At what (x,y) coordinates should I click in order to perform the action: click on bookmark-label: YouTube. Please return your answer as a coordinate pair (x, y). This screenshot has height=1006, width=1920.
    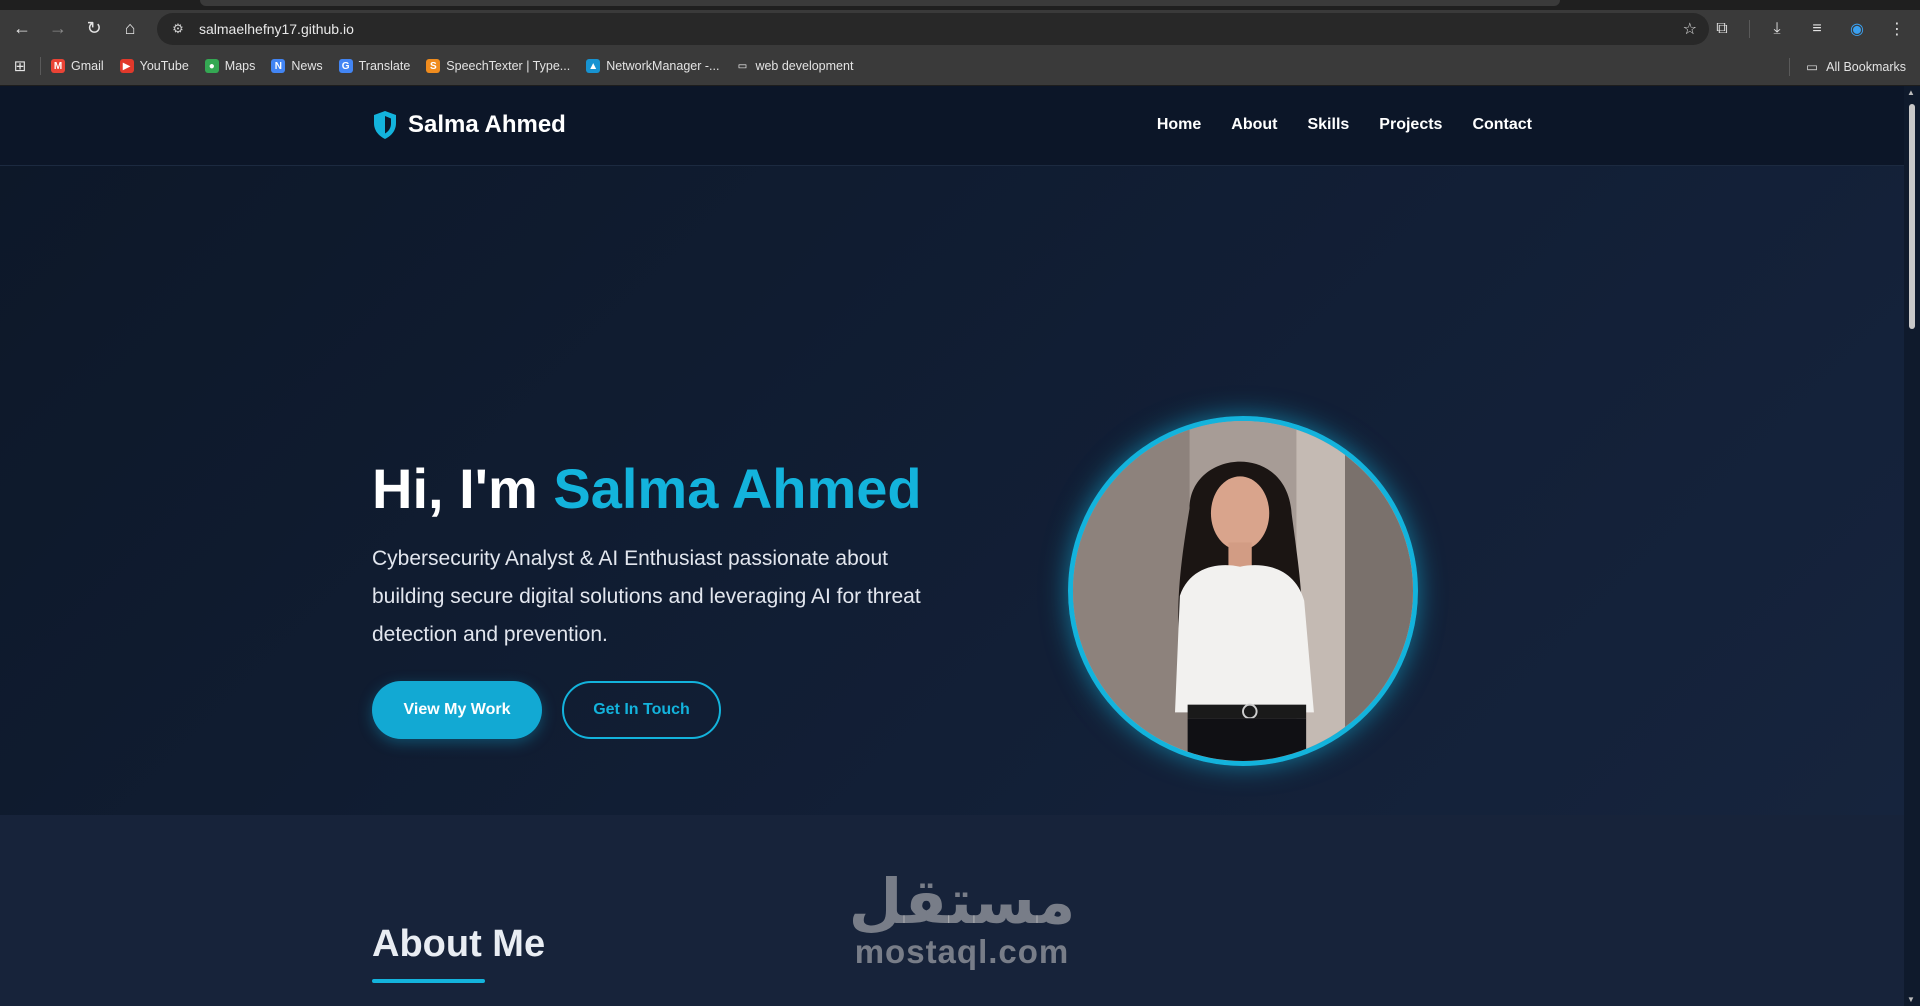
    Looking at the image, I should click on (164, 66).